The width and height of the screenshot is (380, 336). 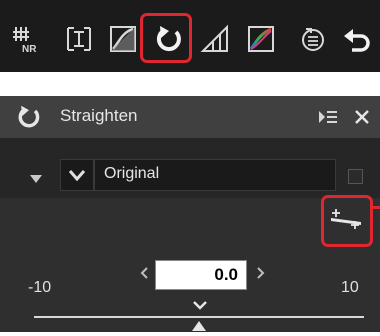 I want to click on default-marker-icon, so click(x=200, y=306).